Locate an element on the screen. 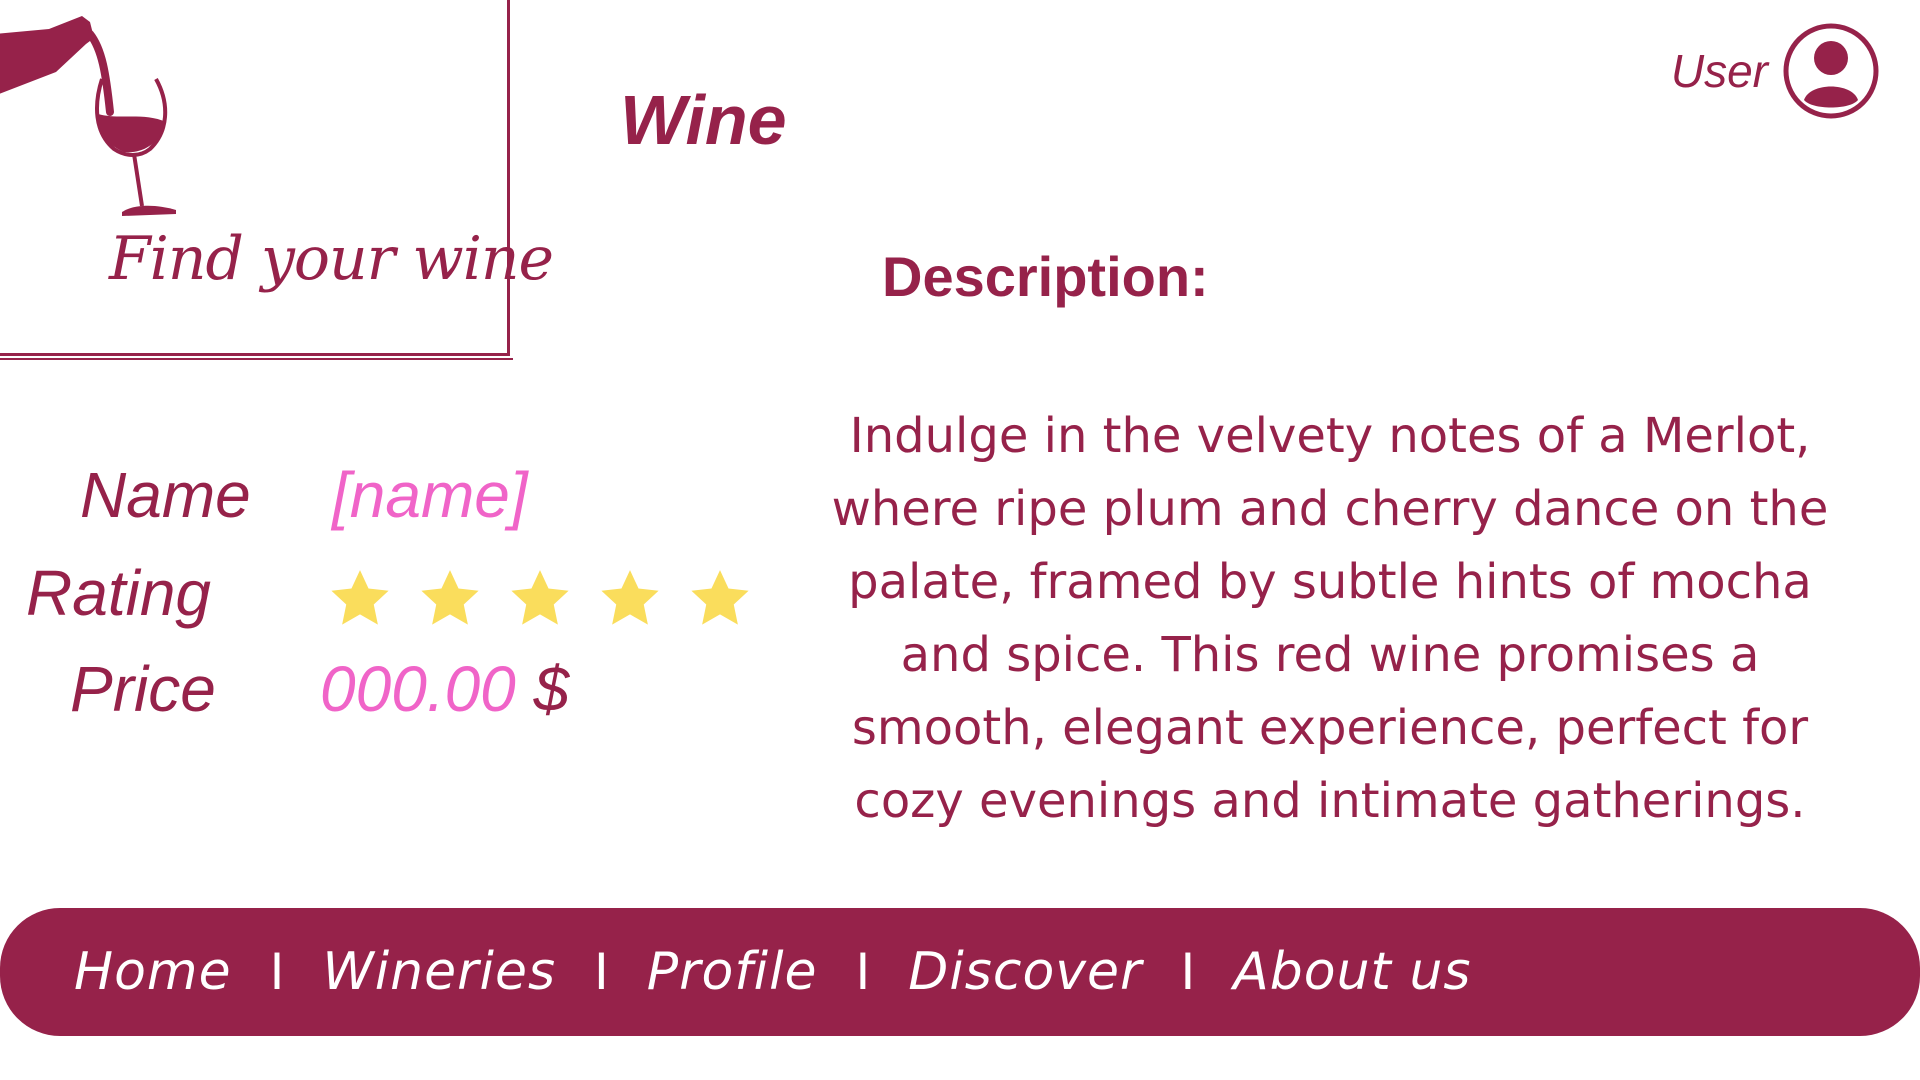 The image size is (1920, 1080). rating-label: Rating is located at coordinates (118, 593).